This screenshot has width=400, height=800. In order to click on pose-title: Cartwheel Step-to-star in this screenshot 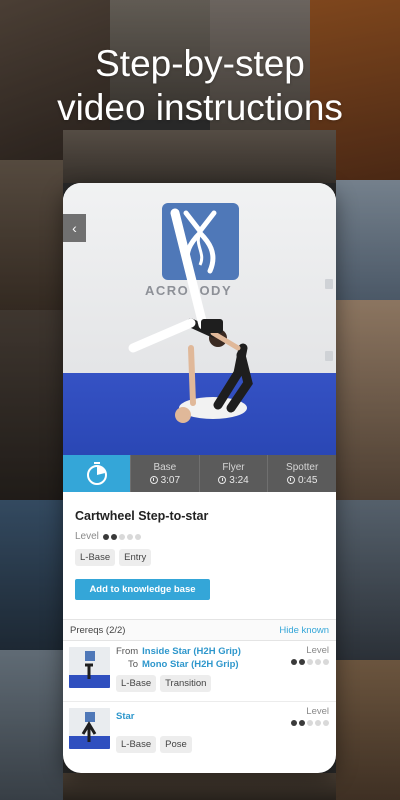, I will do `click(142, 516)`.